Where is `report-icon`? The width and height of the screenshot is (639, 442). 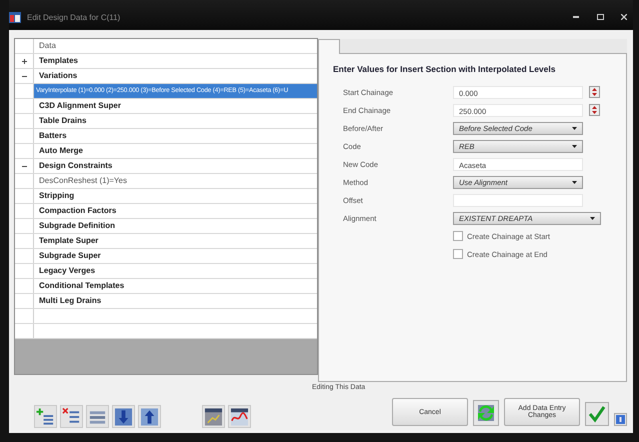
report-icon is located at coordinates (213, 416).